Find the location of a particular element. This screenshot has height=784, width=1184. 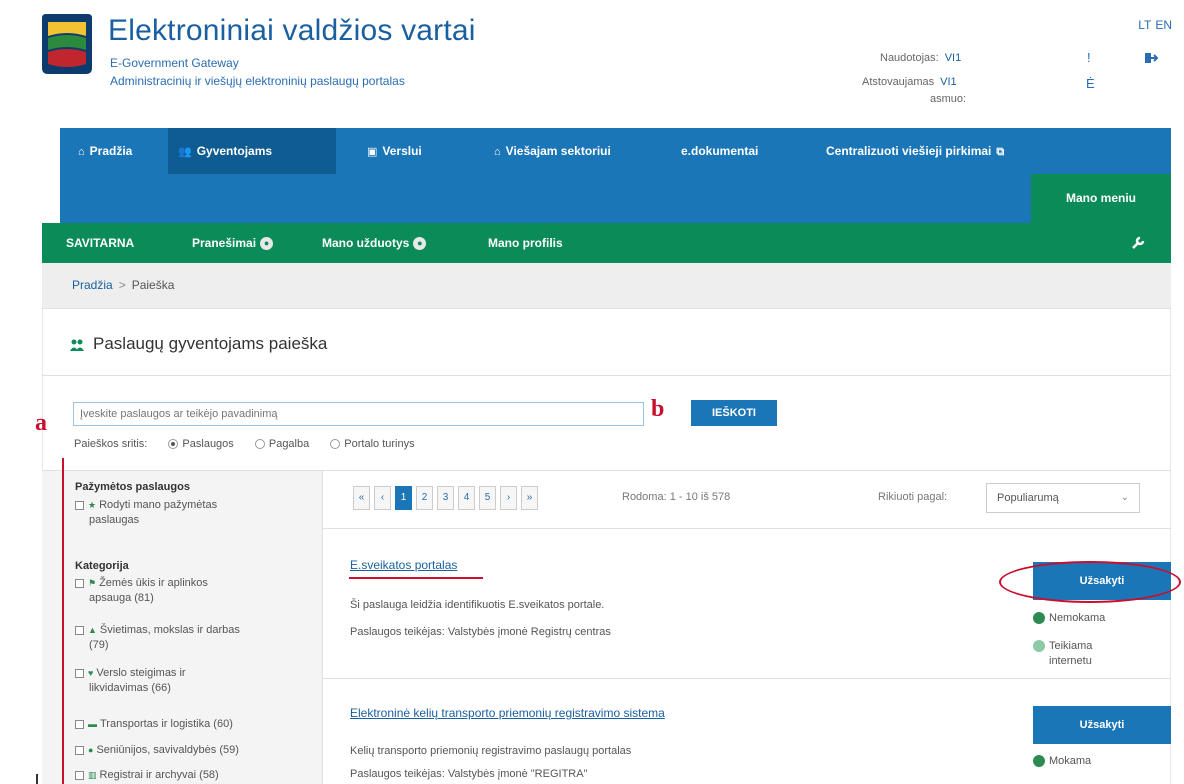

annotation-underline is located at coordinates (416, 578).